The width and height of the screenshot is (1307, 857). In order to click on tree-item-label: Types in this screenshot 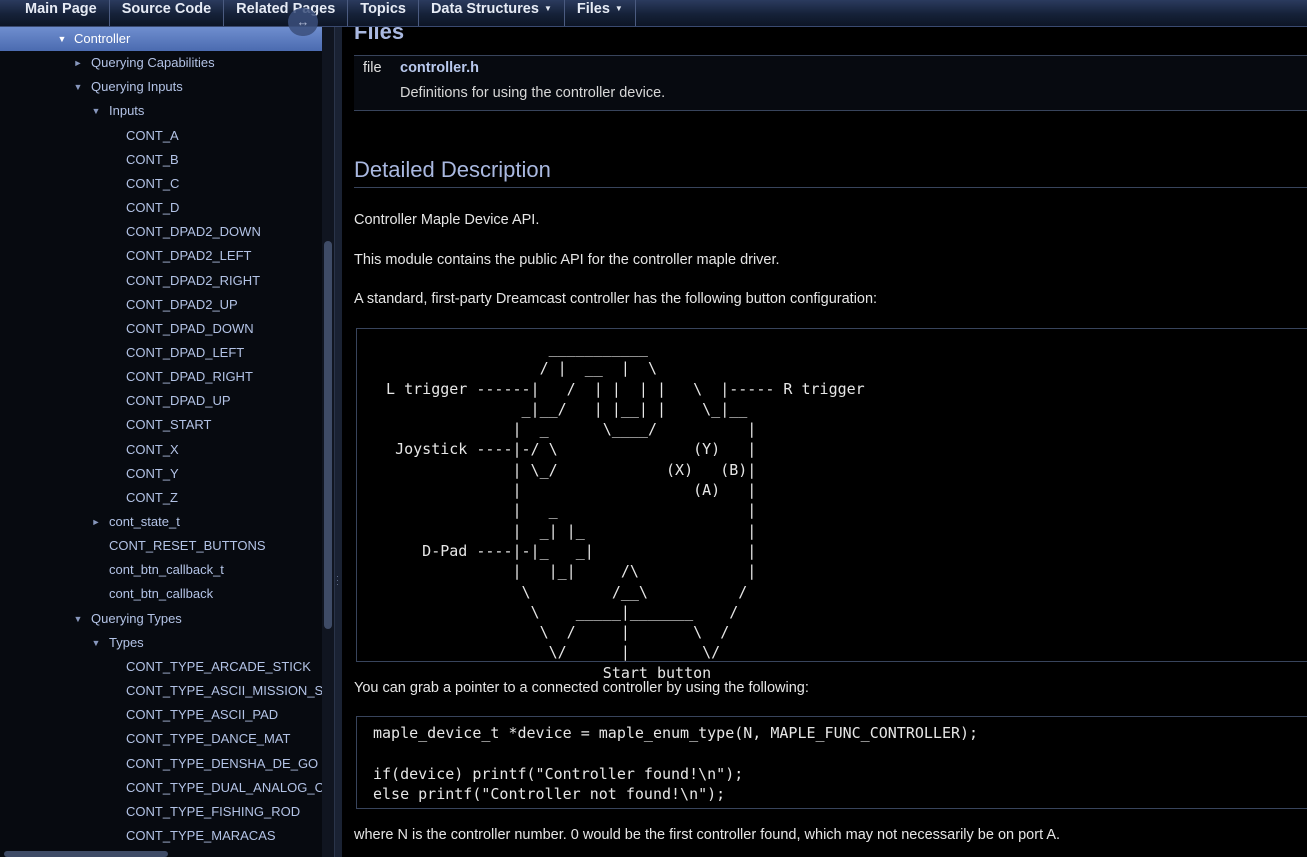, I will do `click(126, 642)`.